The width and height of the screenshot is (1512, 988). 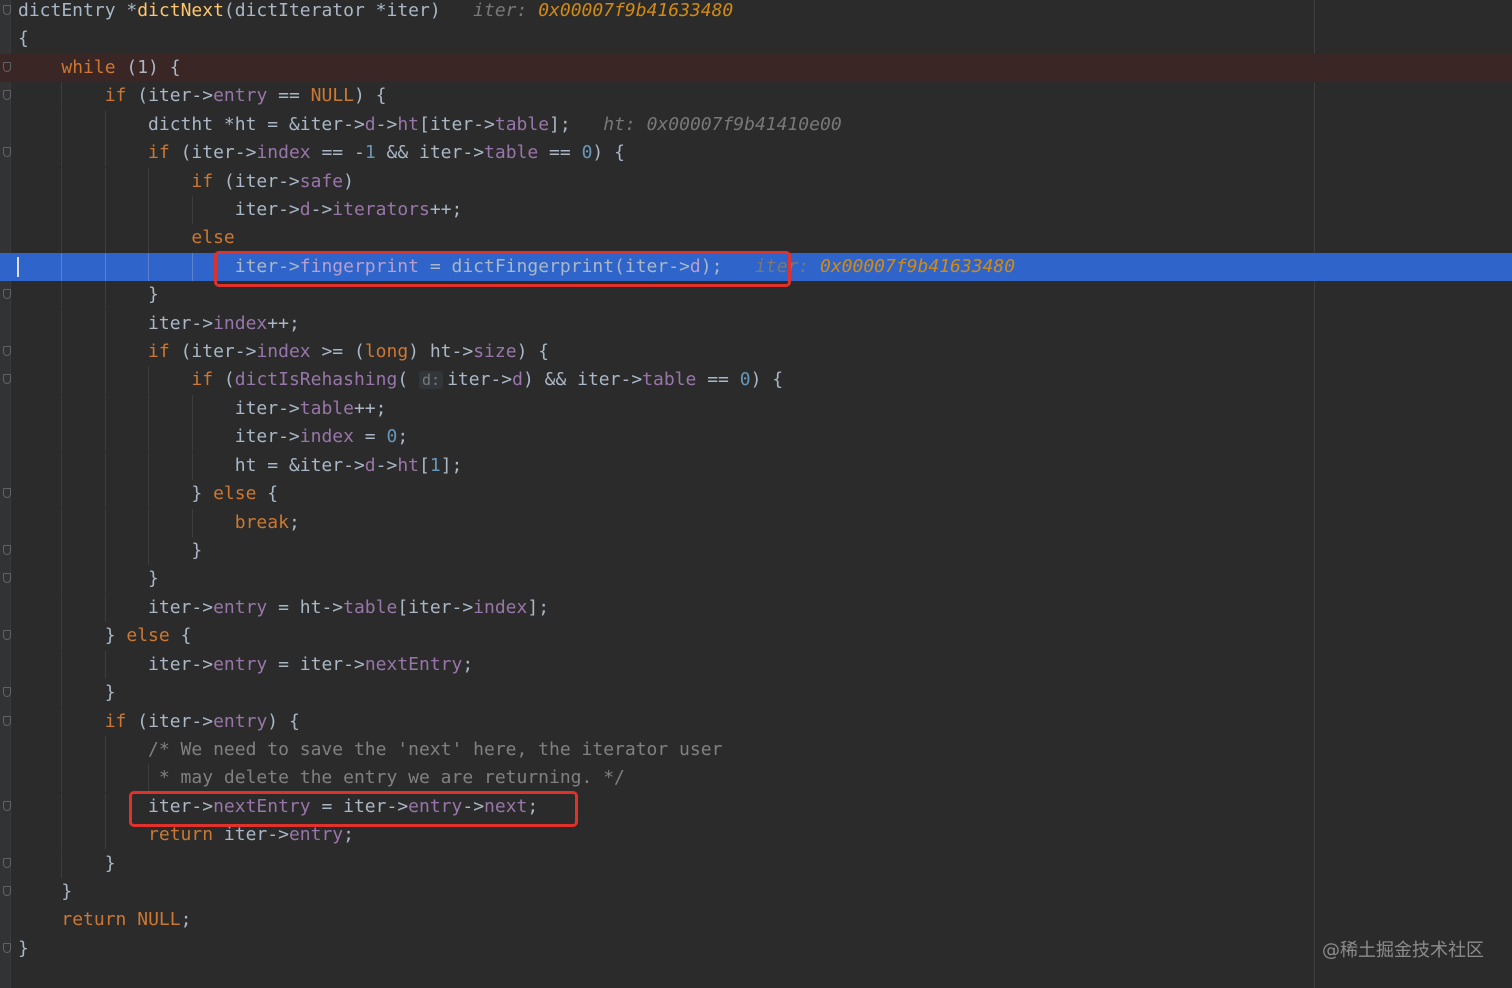 I want to click on code-token: ->, so click(x=321, y=209).